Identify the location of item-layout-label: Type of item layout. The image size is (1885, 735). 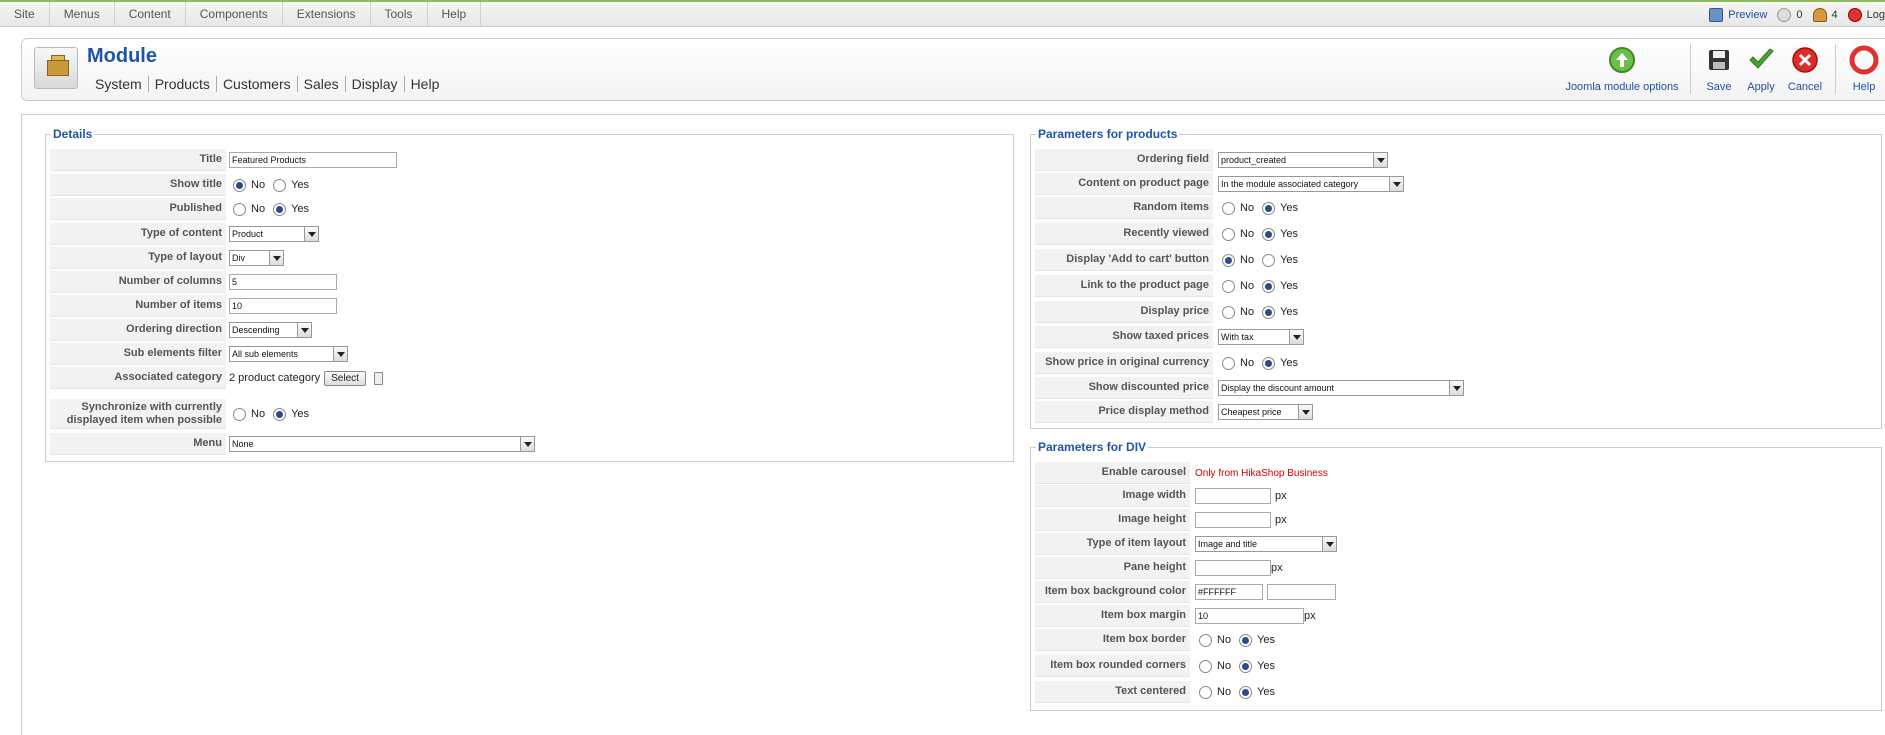
(1112, 544).